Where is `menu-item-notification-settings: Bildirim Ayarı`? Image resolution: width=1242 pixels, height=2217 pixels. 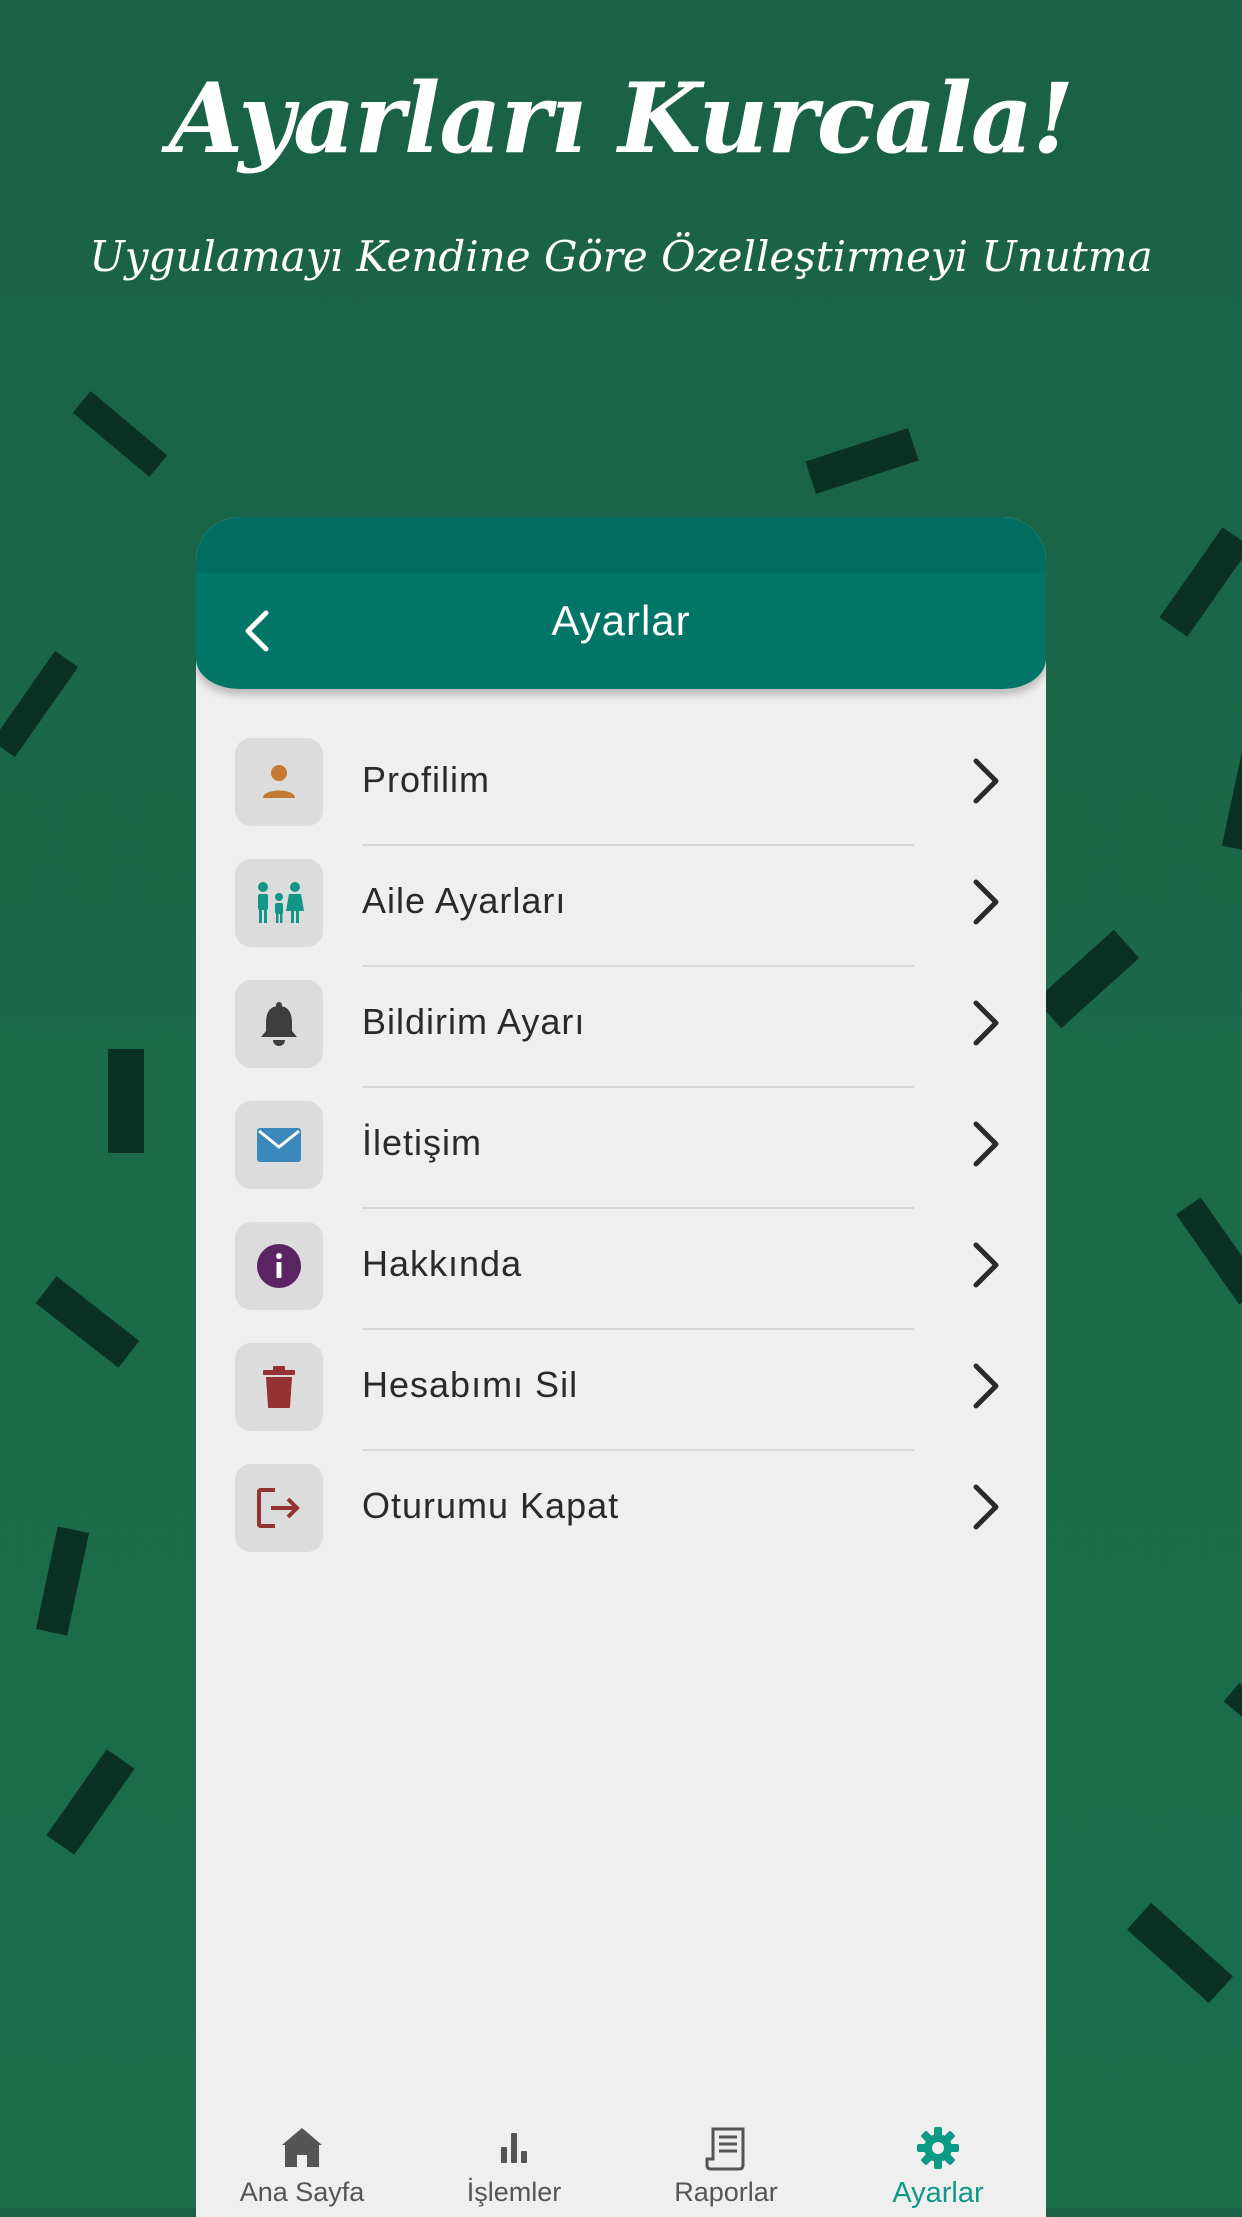
menu-item-notification-settings: Bildirim Ayarı is located at coordinates (621, 1031).